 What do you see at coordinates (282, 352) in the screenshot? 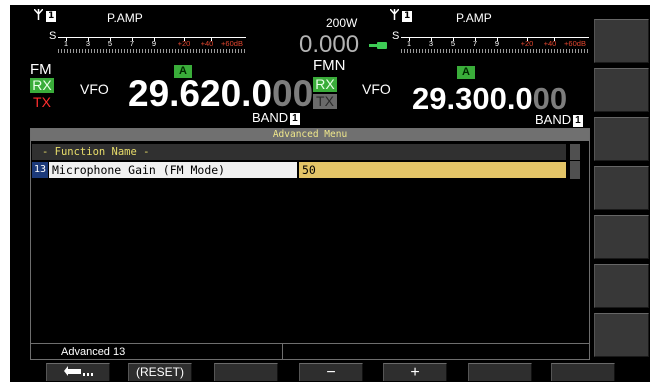
I see `footer-divider` at bounding box center [282, 352].